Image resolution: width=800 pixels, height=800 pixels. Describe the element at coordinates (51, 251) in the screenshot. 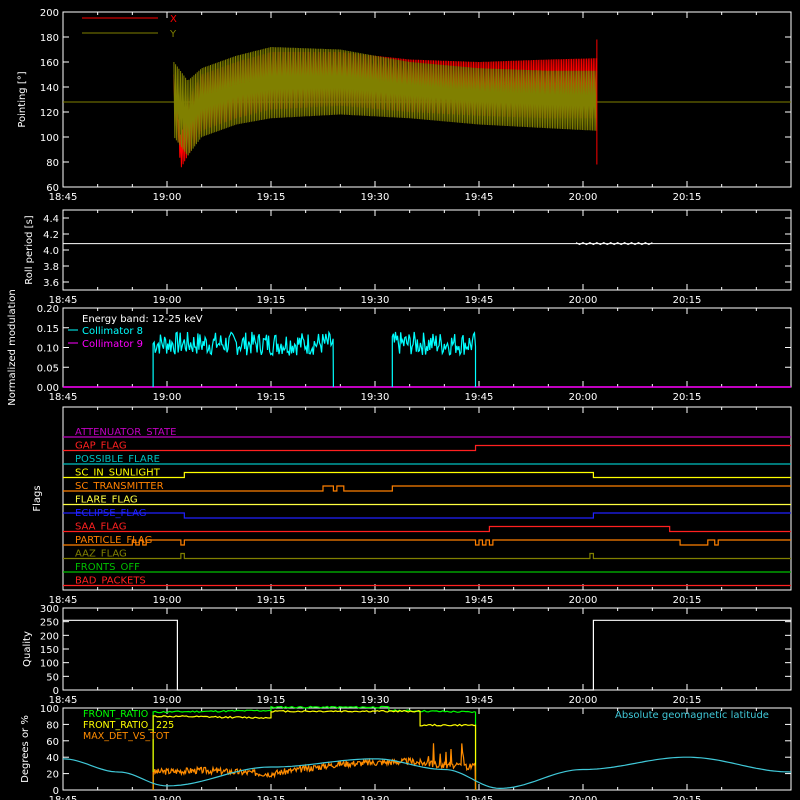

I see `y-tick-label: 4.0` at that location.